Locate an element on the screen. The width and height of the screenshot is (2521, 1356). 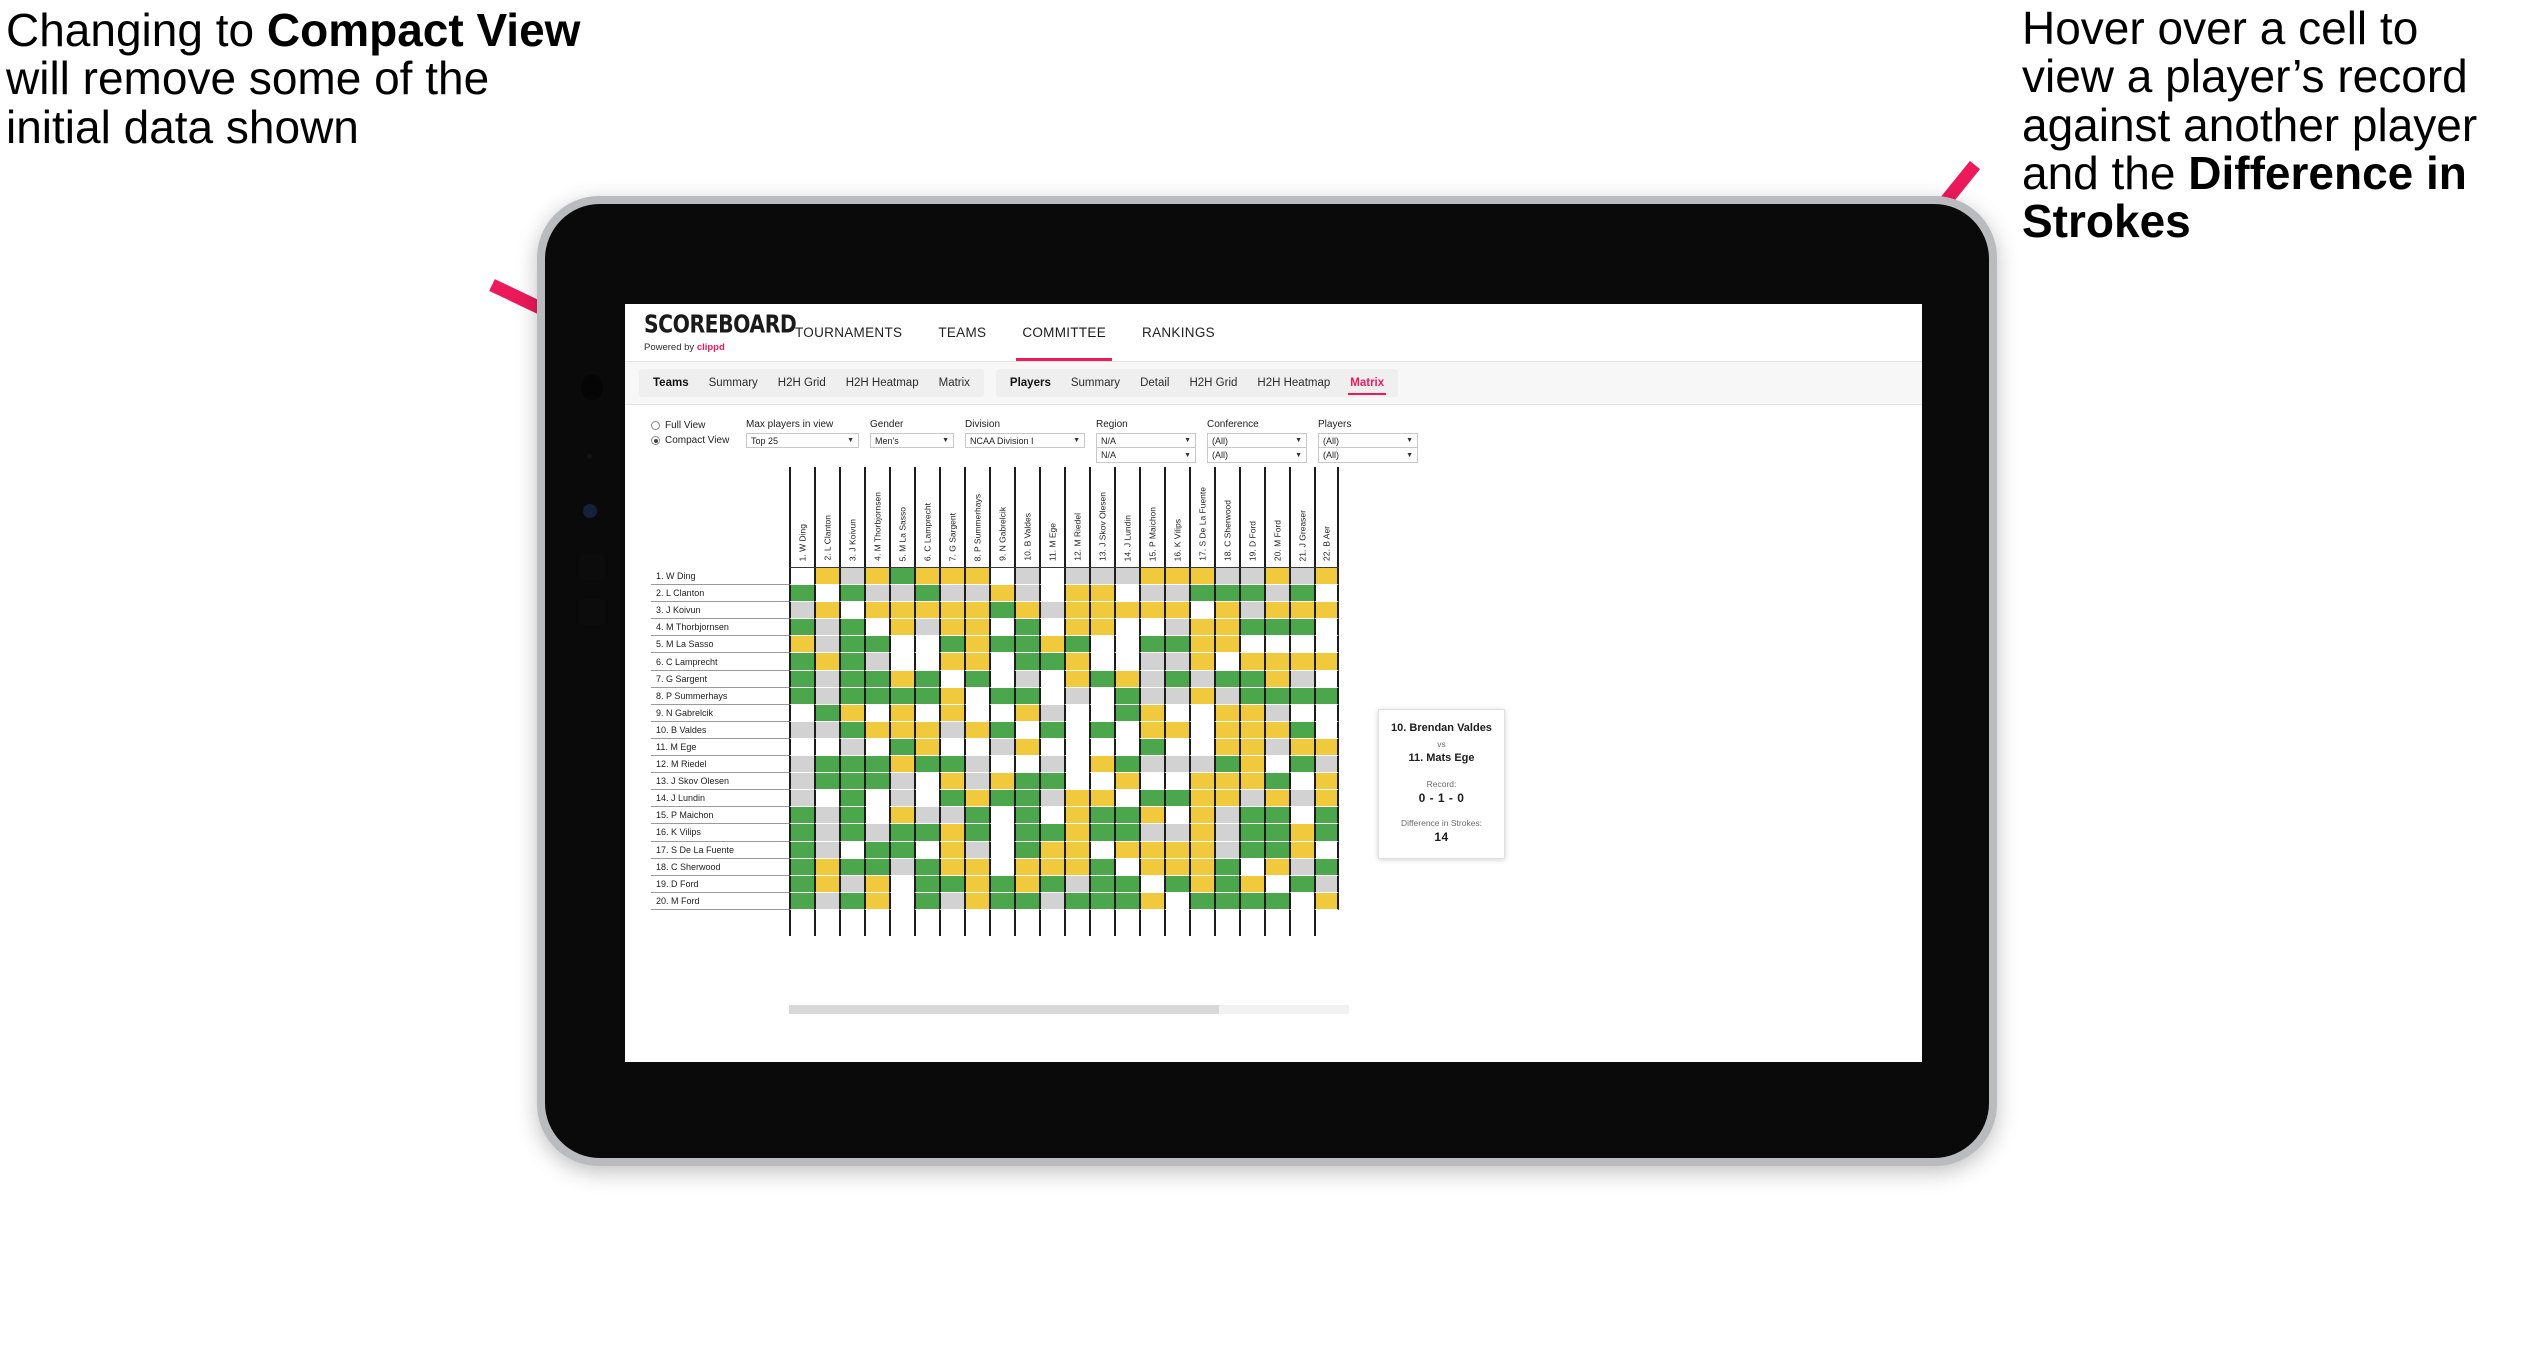
nav-item-committee: COMMITTEE is located at coordinates (1064, 332).